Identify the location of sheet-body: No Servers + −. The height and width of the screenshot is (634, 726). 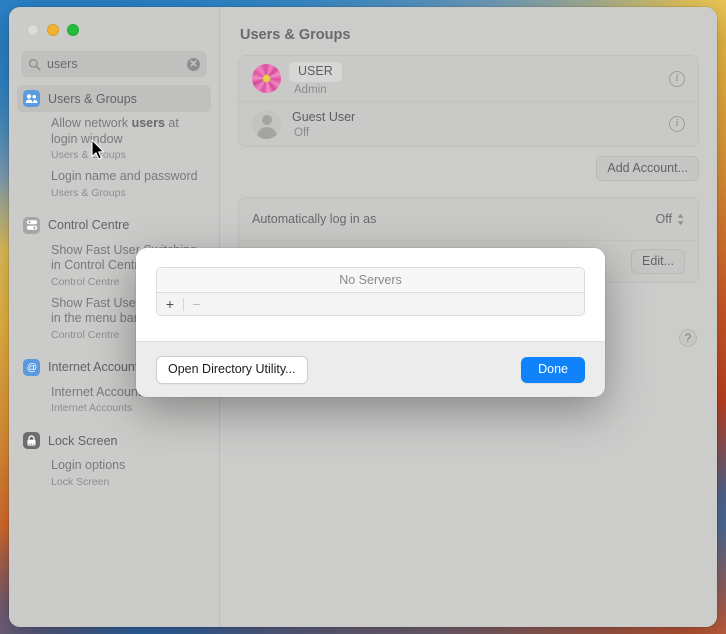
(370, 294).